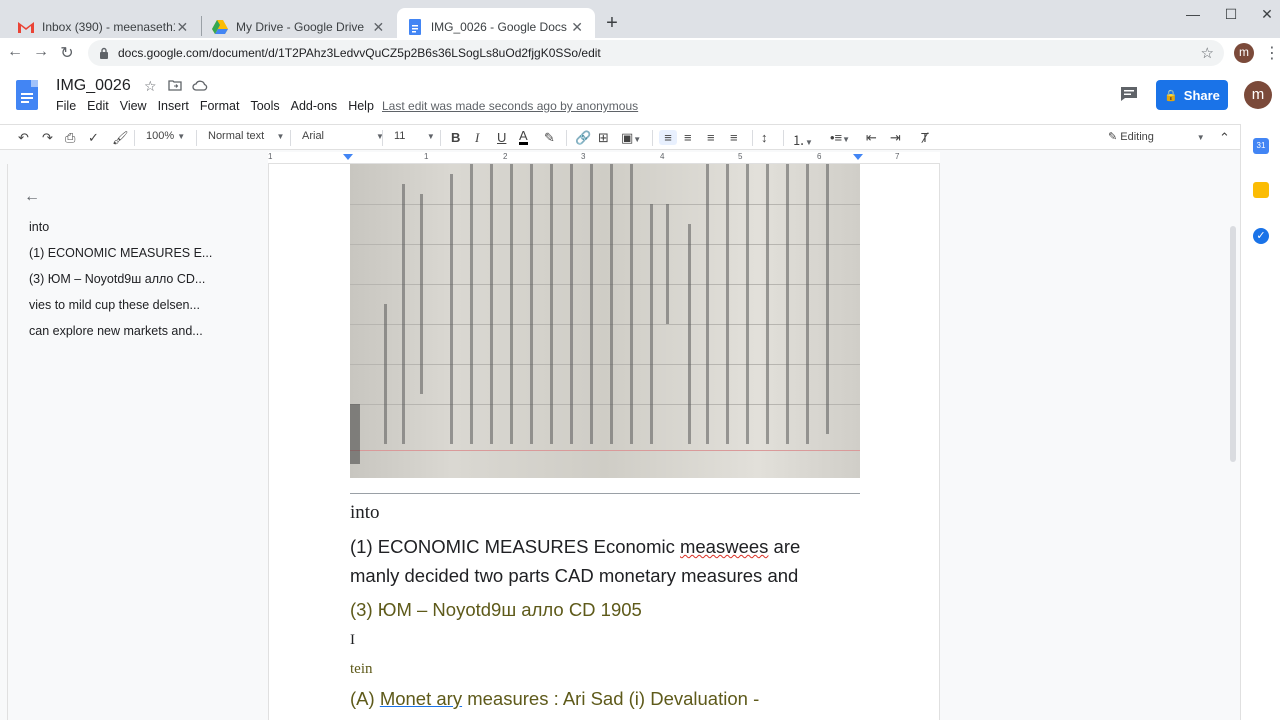 The width and height of the screenshot is (1280, 720). I want to click on undo-icon: ↶, so click(23, 138).